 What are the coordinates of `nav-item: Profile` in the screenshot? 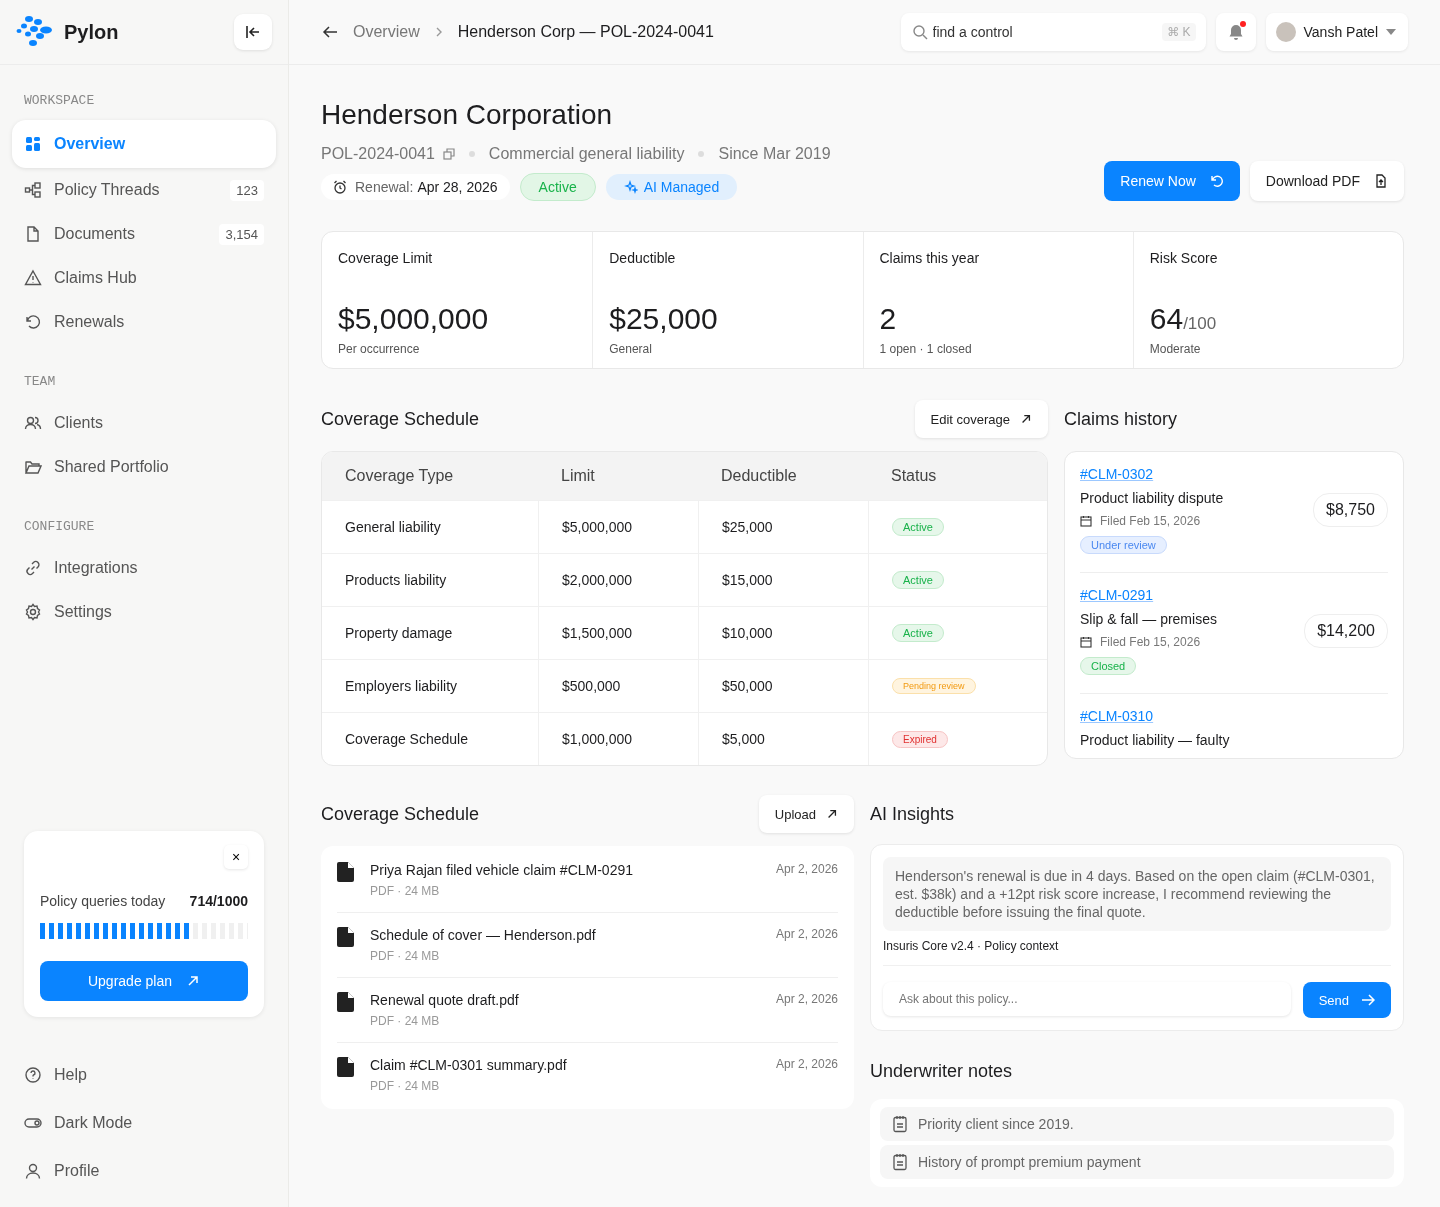 It's located at (144, 1171).